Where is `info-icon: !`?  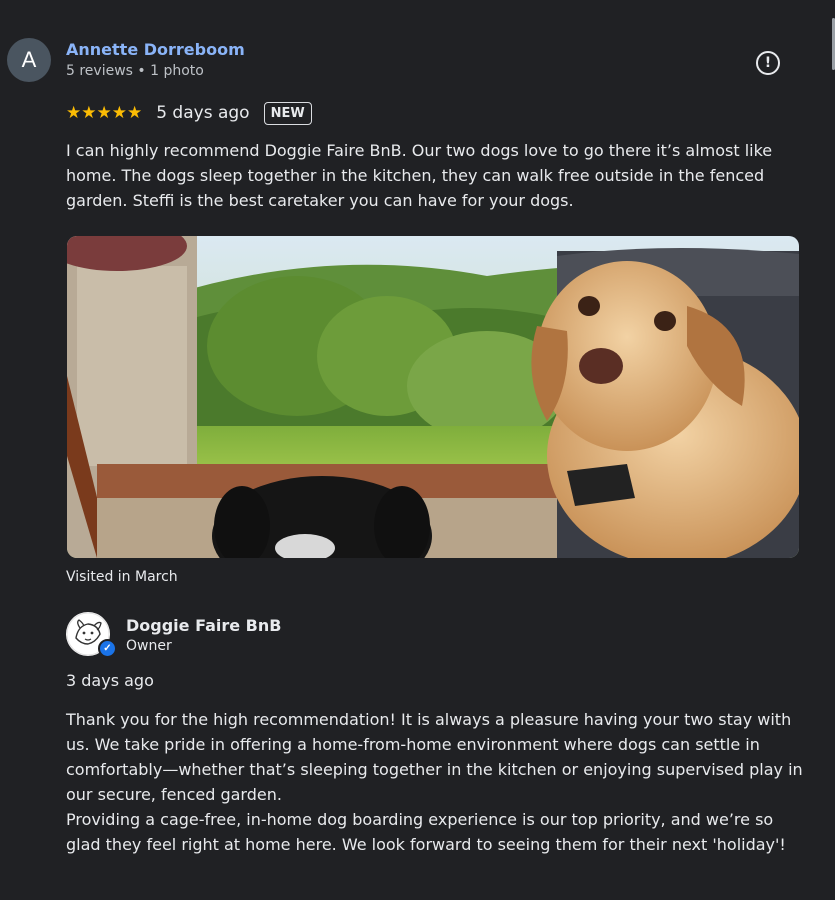
info-icon: ! is located at coordinates (768, 63).